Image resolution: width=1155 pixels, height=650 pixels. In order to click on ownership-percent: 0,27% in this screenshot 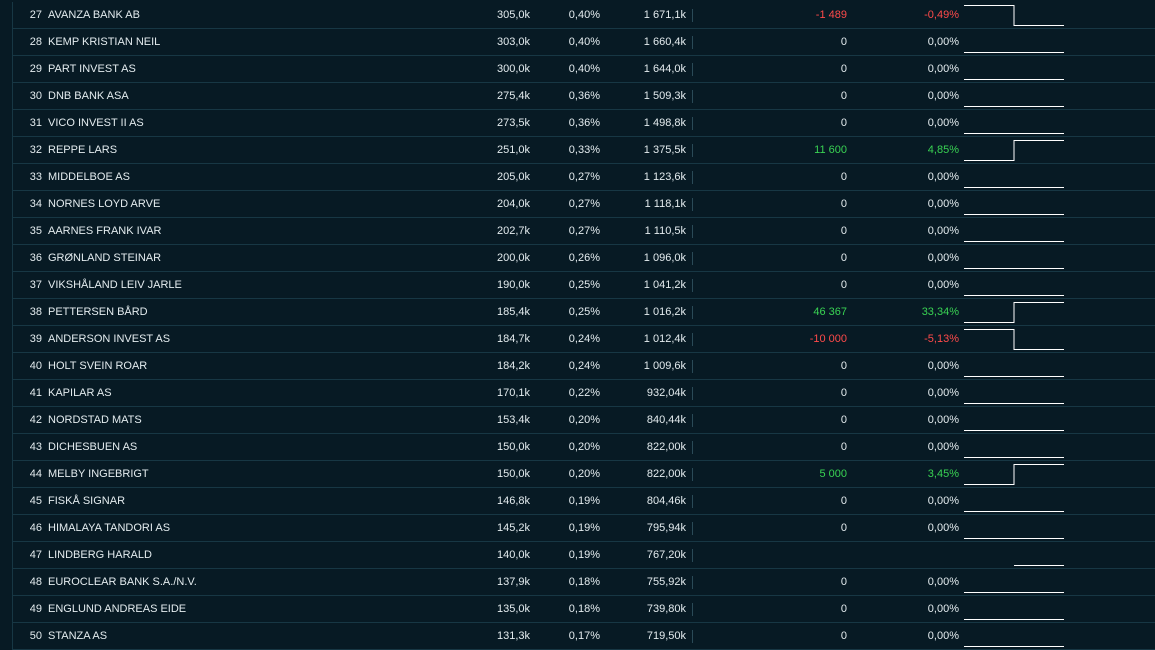, I will do `click(584, 231)`.